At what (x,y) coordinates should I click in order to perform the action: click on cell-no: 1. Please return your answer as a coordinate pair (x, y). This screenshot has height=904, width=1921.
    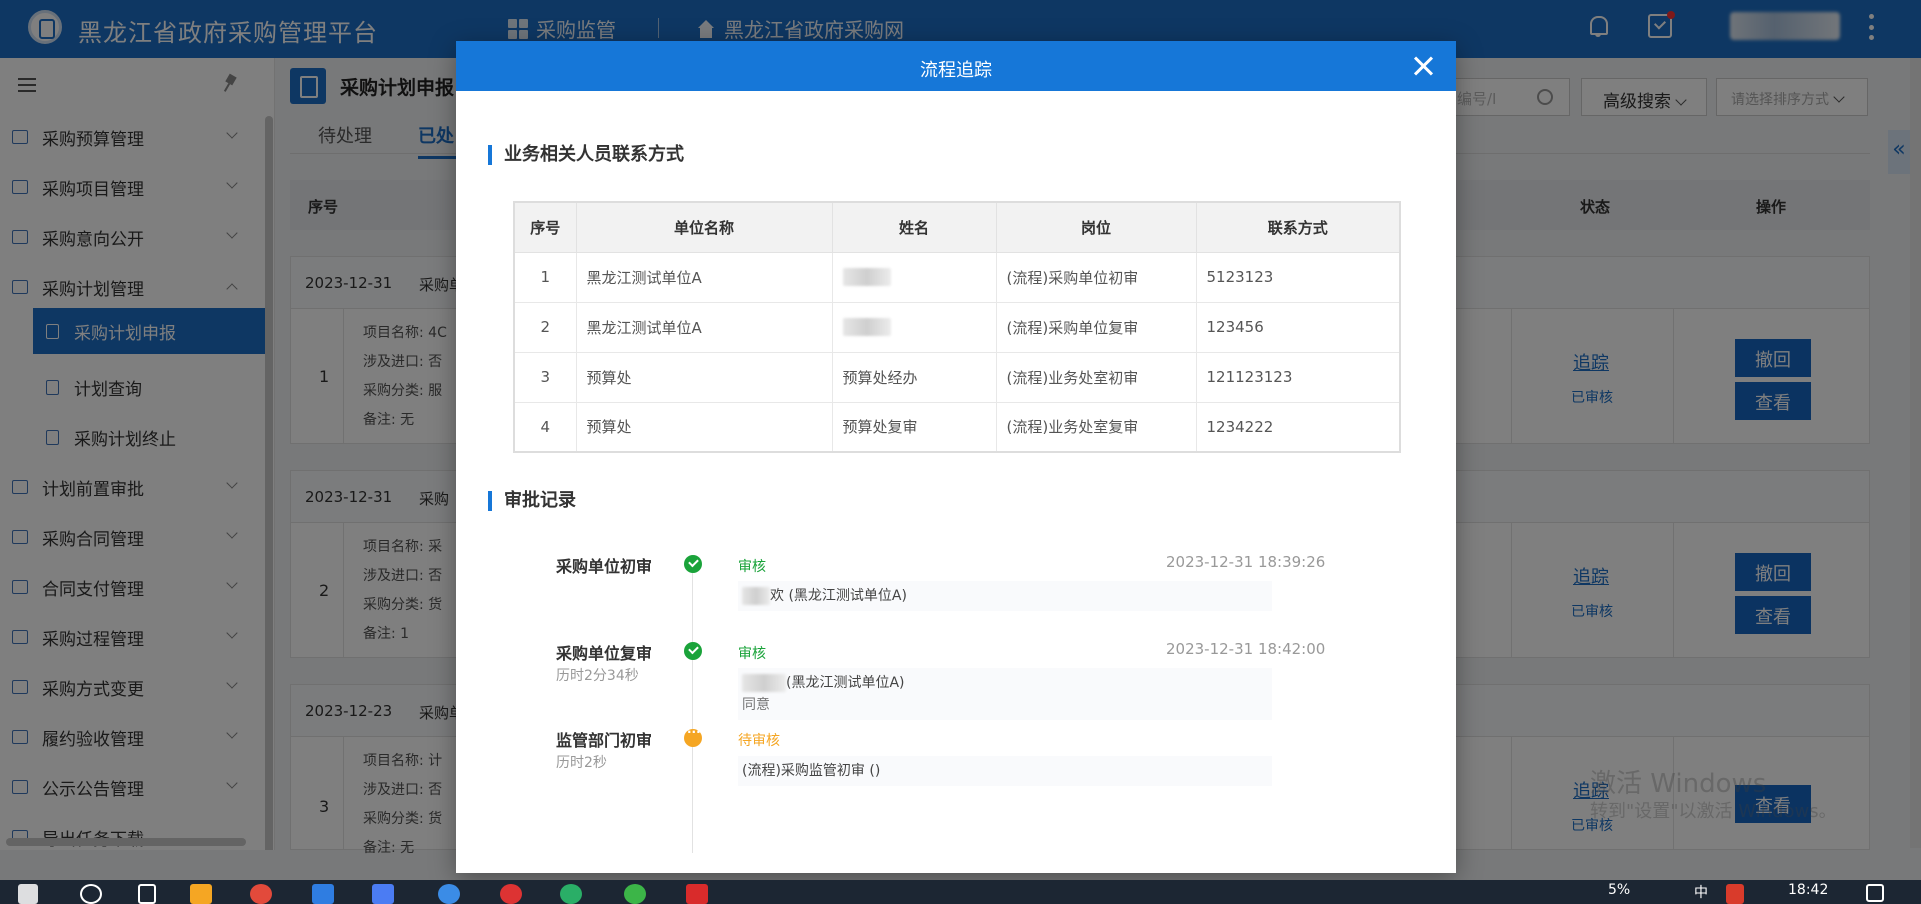
    Looking at the image, I should click on (545, 277).